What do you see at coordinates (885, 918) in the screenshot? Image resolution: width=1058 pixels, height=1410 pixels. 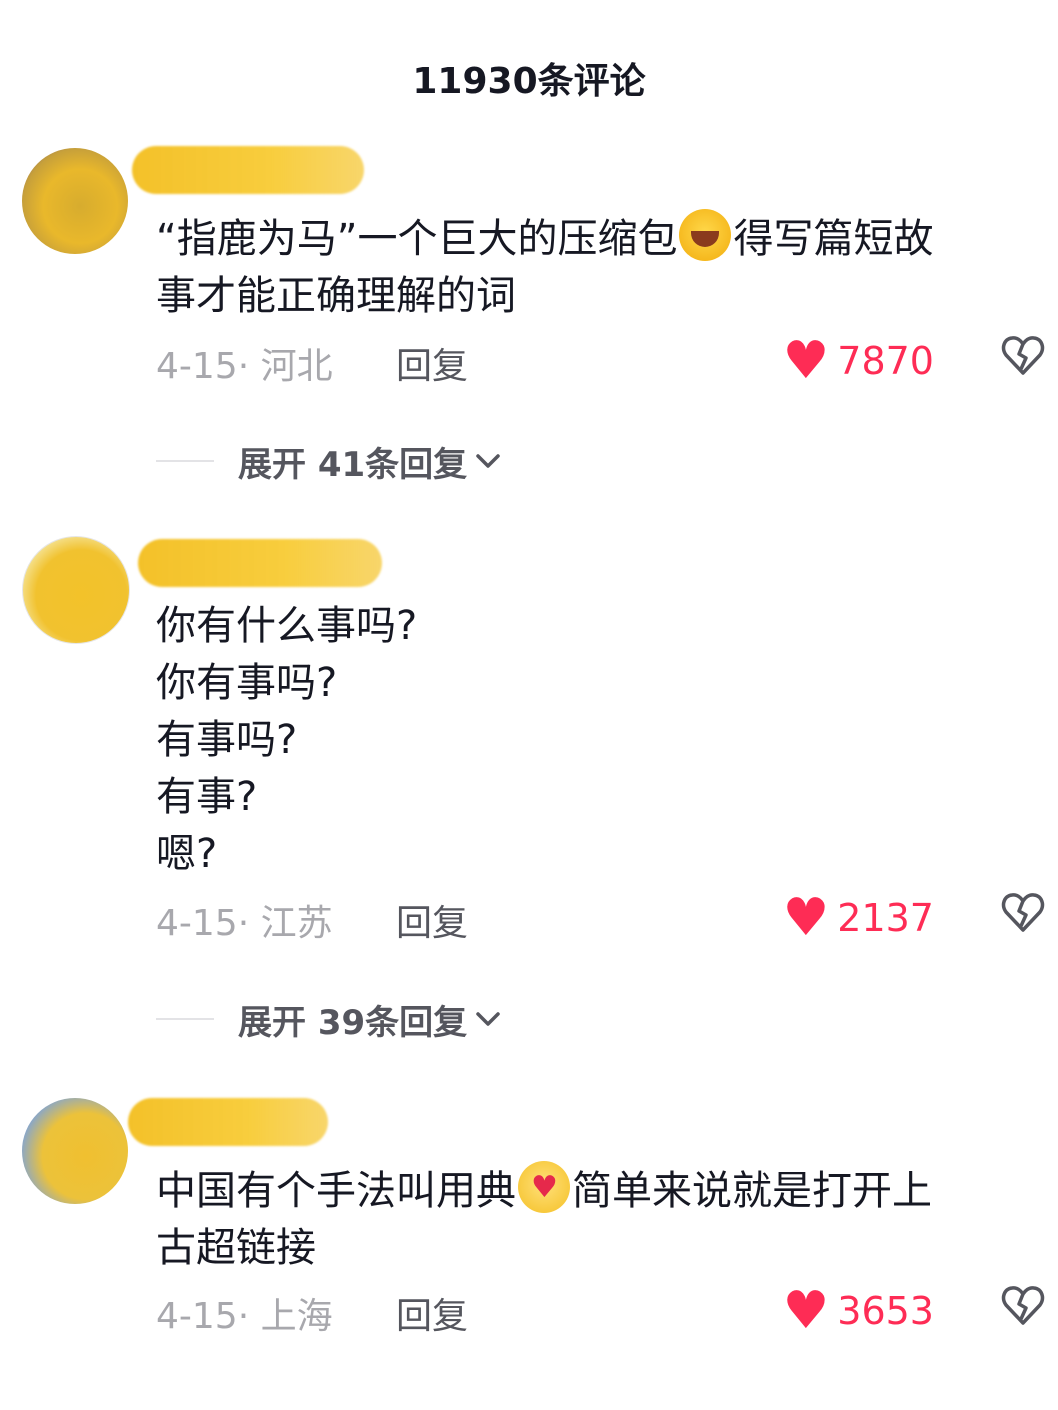 I see `like-count: 2137` at bounding box center [885, 918].